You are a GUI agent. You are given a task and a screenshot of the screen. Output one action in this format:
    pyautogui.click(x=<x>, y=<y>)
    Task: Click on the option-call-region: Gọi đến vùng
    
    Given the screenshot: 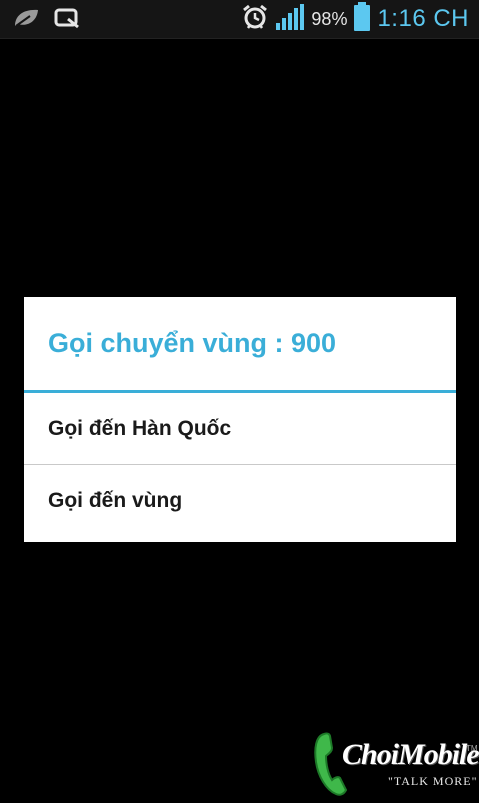 What is the action you would take?
    pyautogui.click(x=240, y=501)
    